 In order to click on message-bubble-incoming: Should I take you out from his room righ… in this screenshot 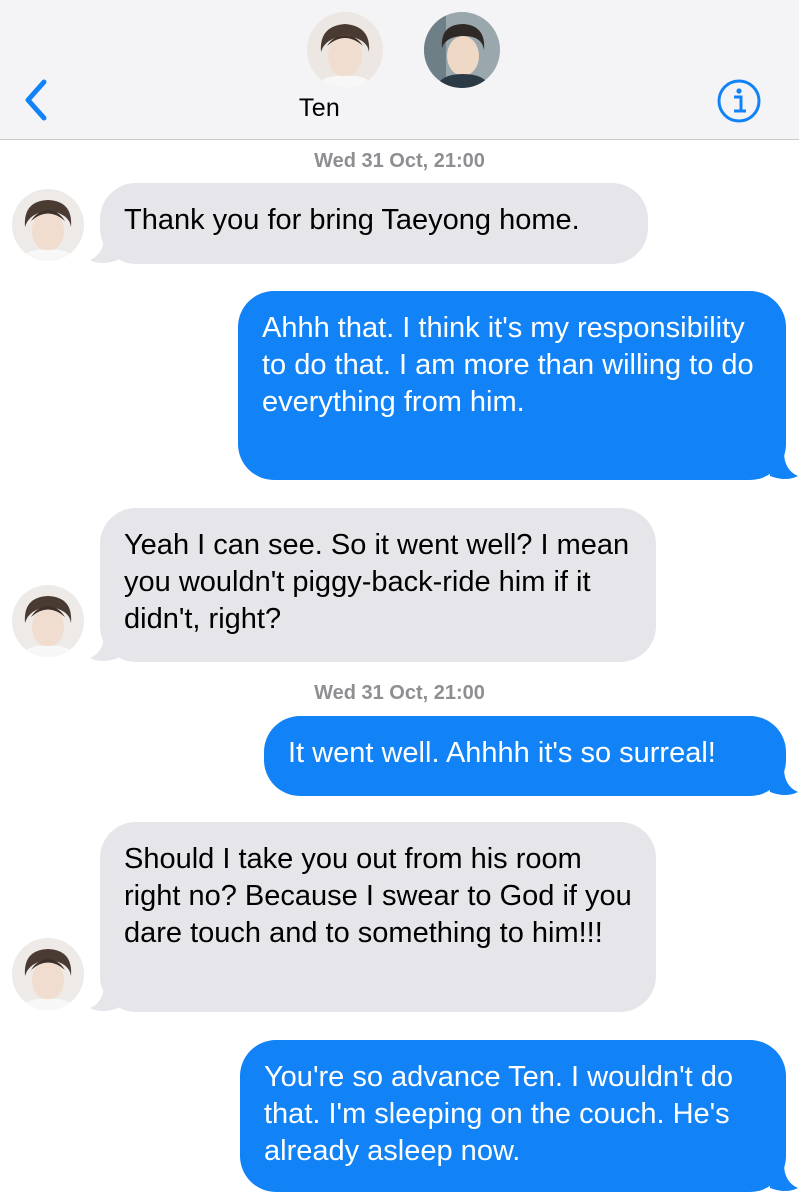, I will do `click(378, 917)`.